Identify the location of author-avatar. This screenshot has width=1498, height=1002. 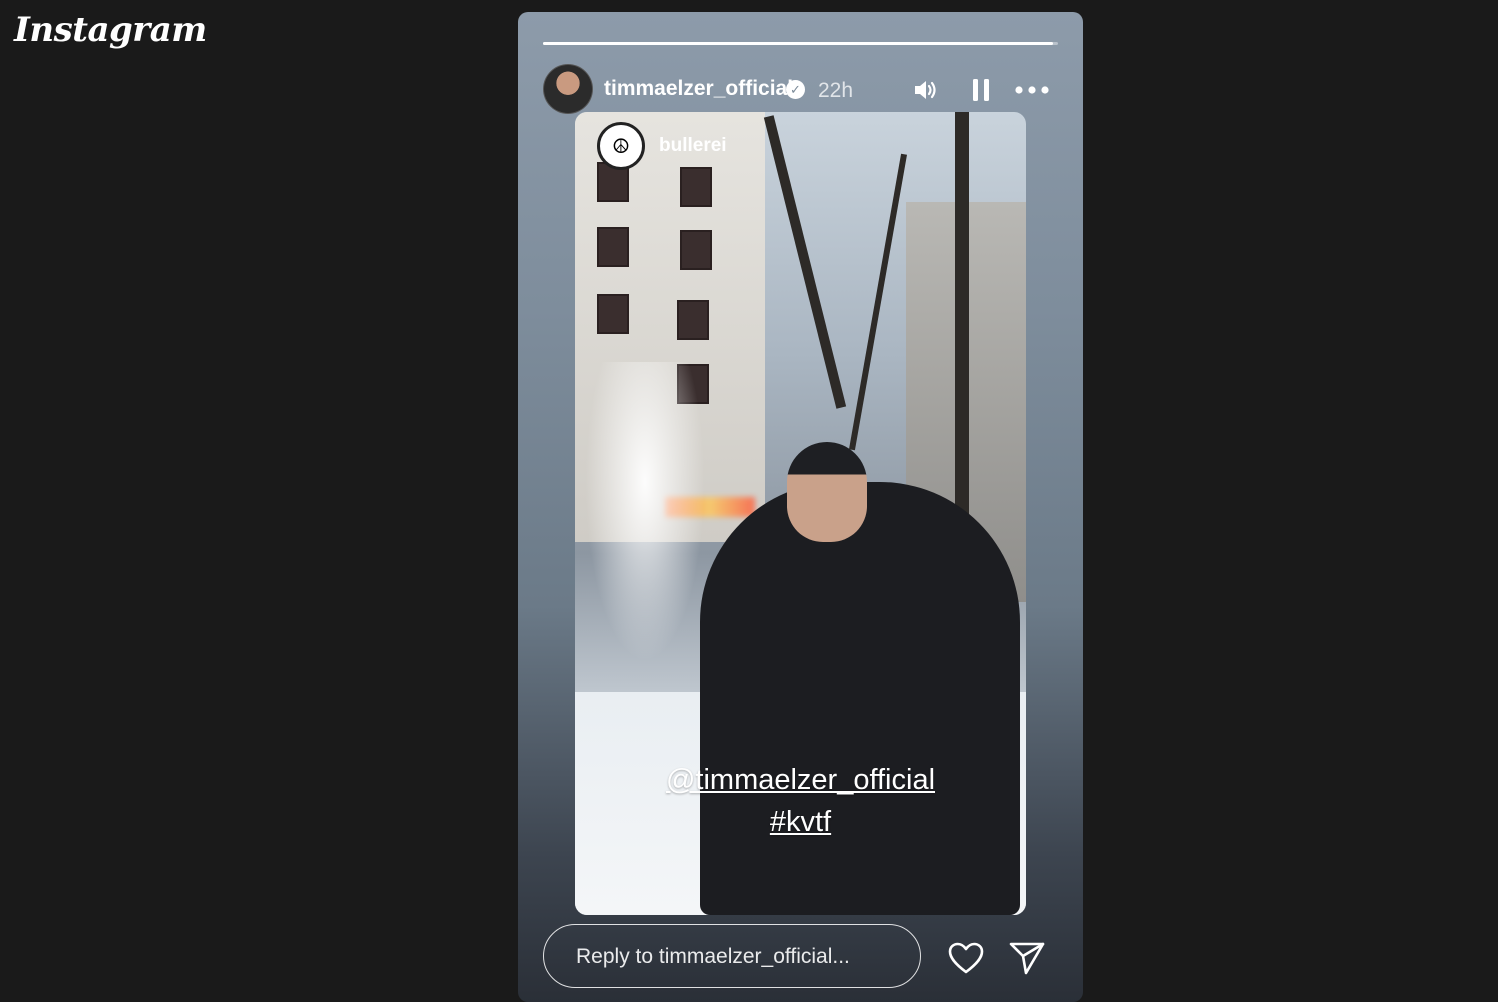
(568, 89).